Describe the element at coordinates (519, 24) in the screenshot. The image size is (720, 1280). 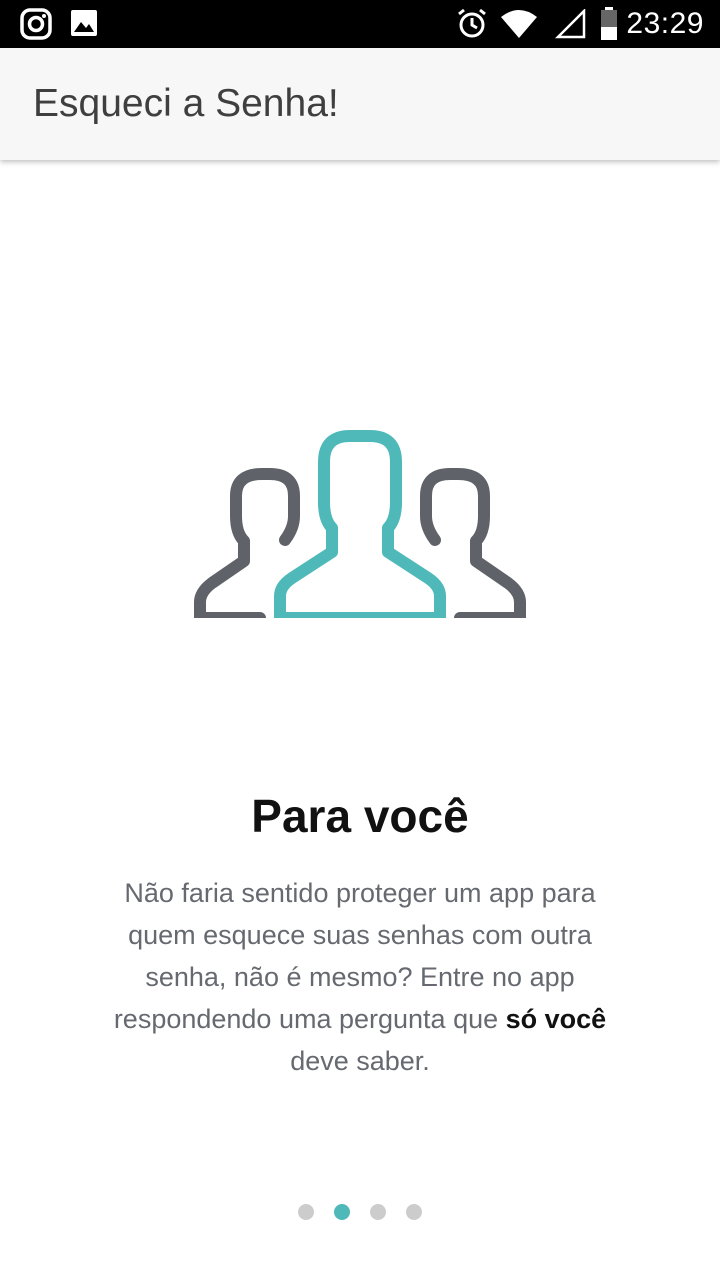
I see `wifi-icon` at that location.